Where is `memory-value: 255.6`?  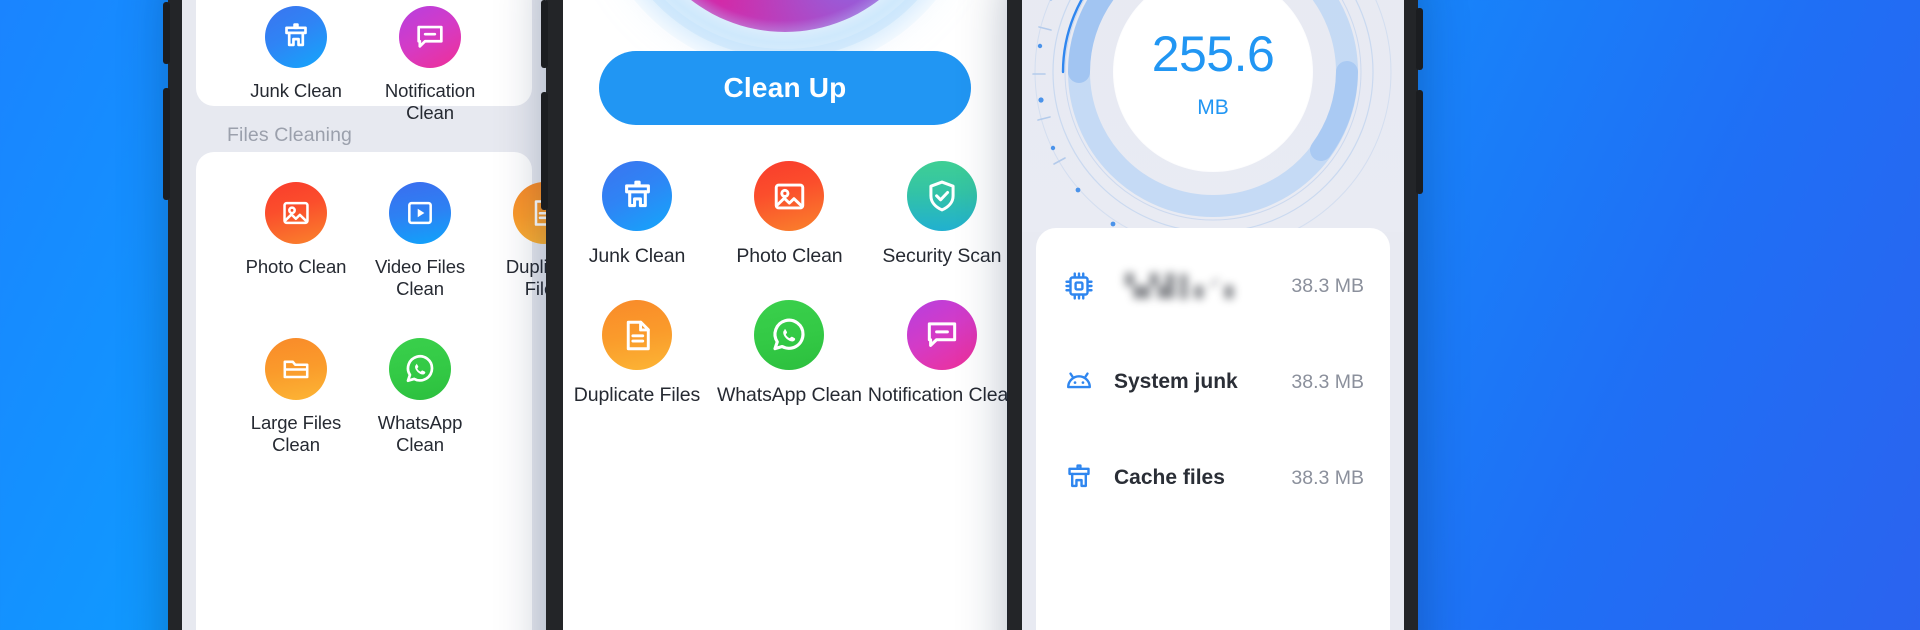 memory-value: 255.6 is located at coordinates (1213, 54).